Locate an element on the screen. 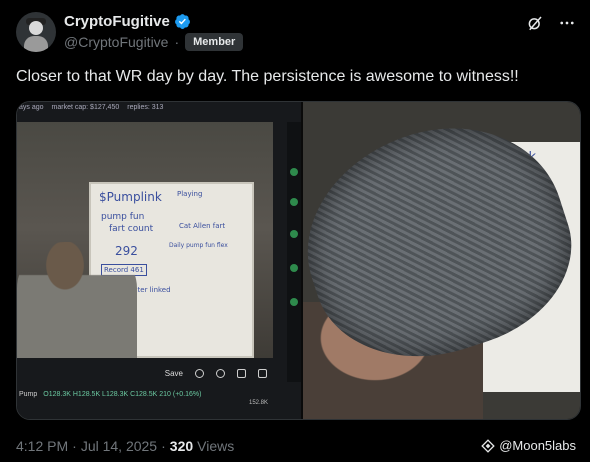 Image resolution: width=590 pixels, height=462 pixels. camera-icon is located at coordinates (262, 373).